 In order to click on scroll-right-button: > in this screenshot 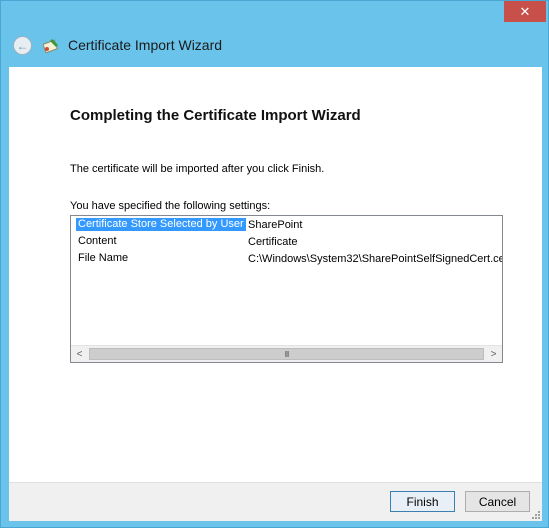, I will do `click(493, 354)`.